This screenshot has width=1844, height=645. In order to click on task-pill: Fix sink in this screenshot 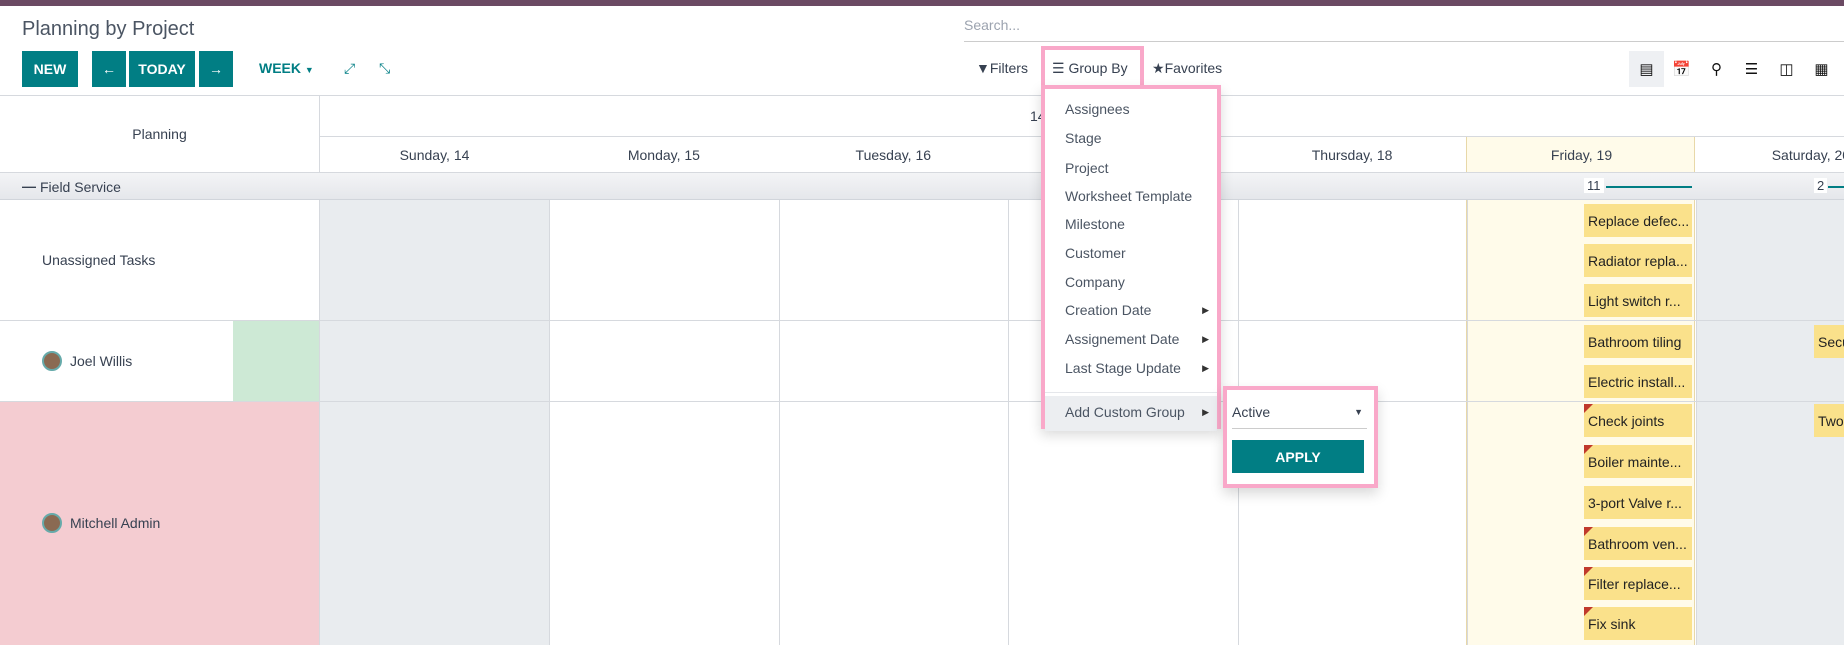, I will do `click(1638, 623)`.